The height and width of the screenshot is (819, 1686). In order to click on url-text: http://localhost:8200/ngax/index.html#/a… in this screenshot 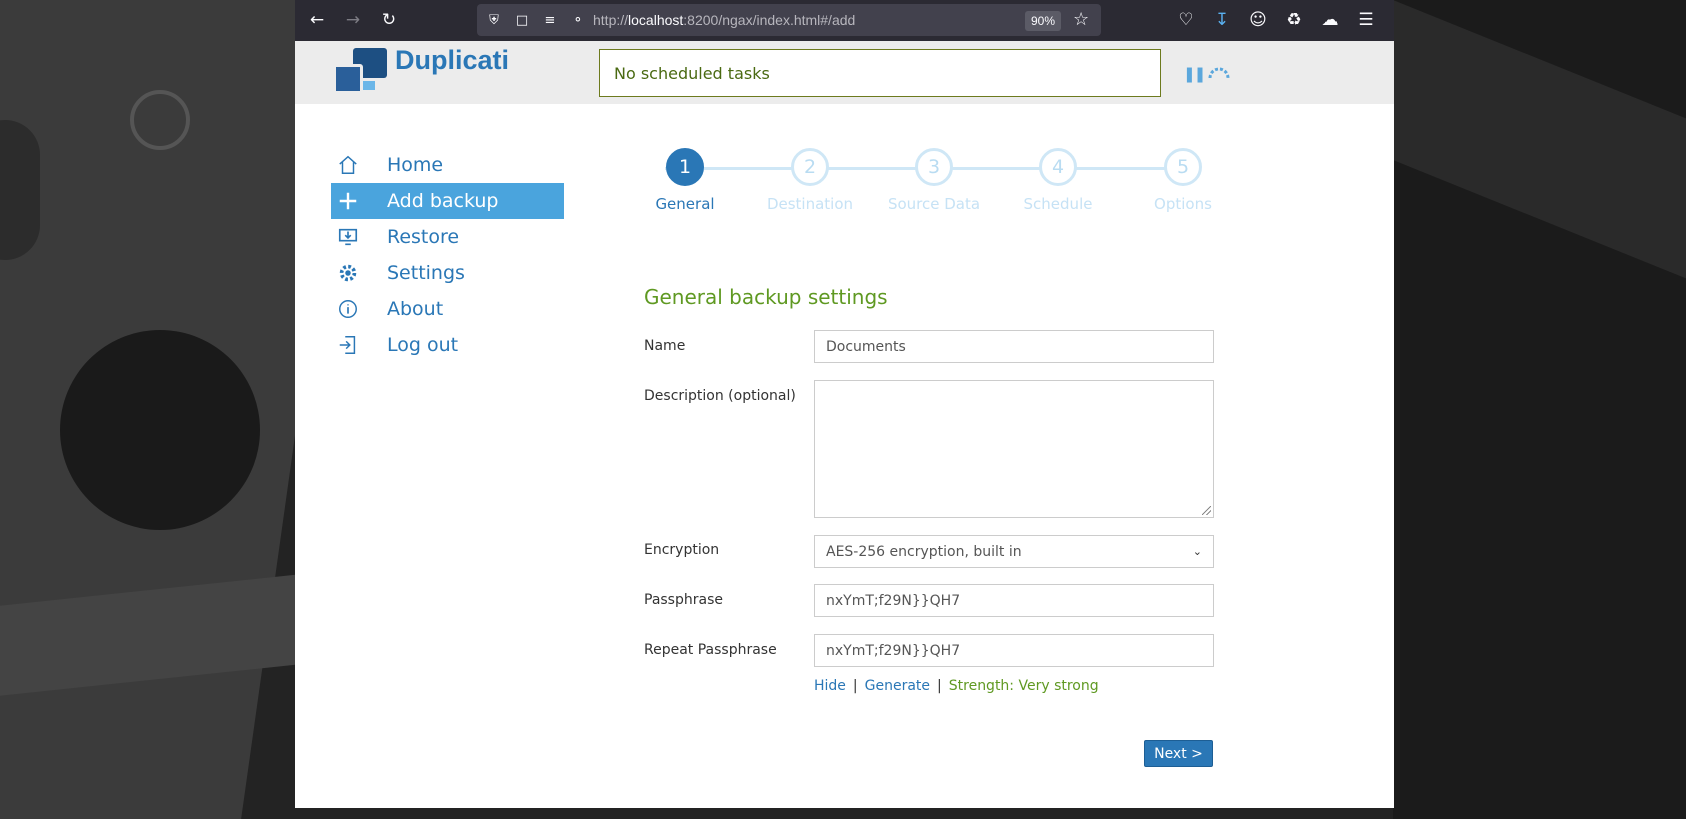, I will do `click(724, 20)`.